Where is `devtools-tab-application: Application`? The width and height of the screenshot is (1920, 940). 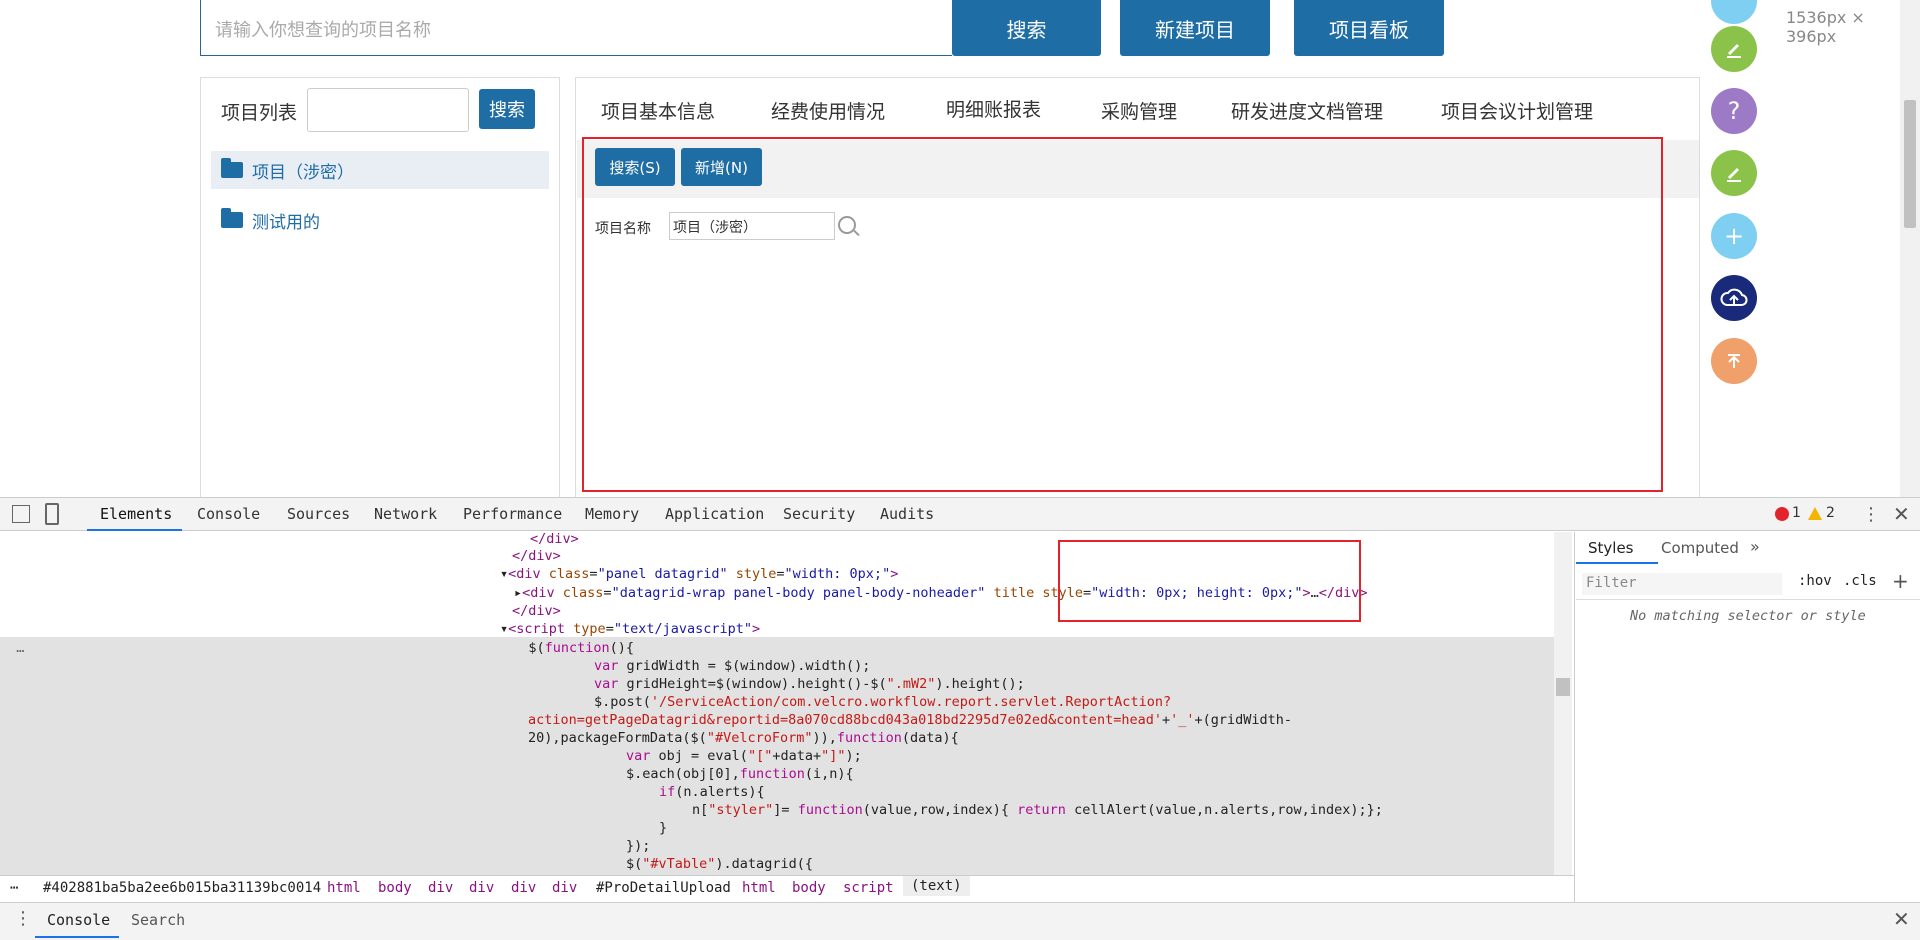
devtools-tab-application: Application is located at coordinates (714, 514).